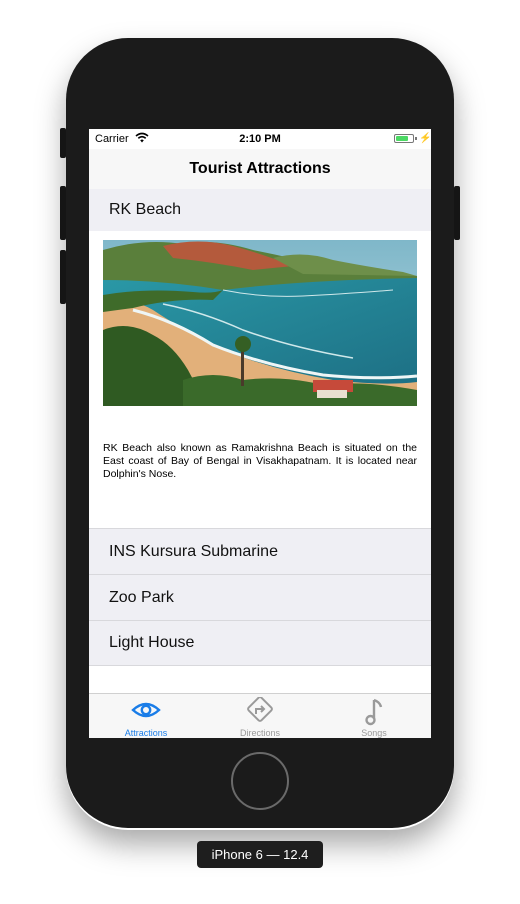 The image size is (520, 904). What do you see at coordinates (260, 781) in the screenshot?
I see `home-button` at bounding box center [260, 781].